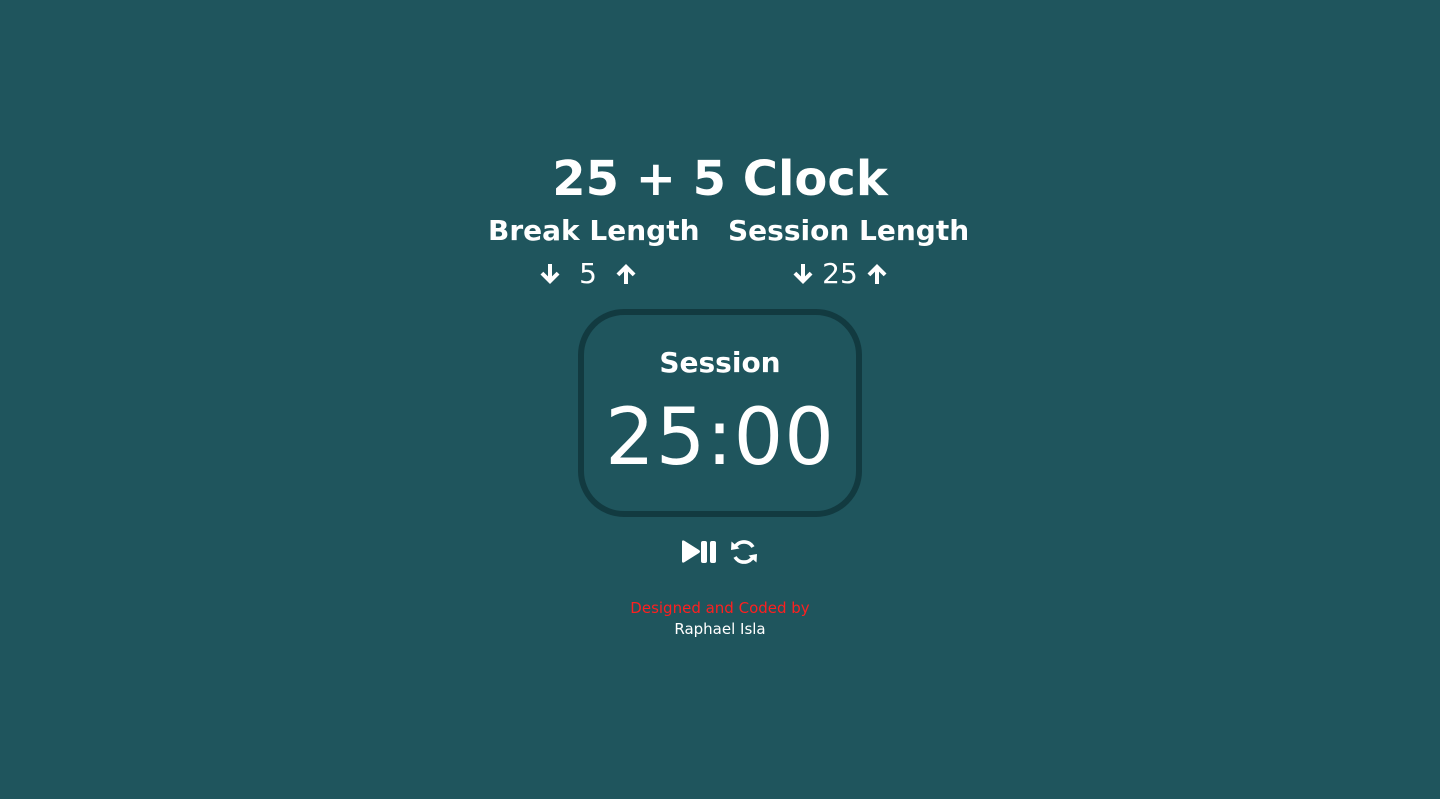  I want to click on time-left: 25:00, so click(720, 438).